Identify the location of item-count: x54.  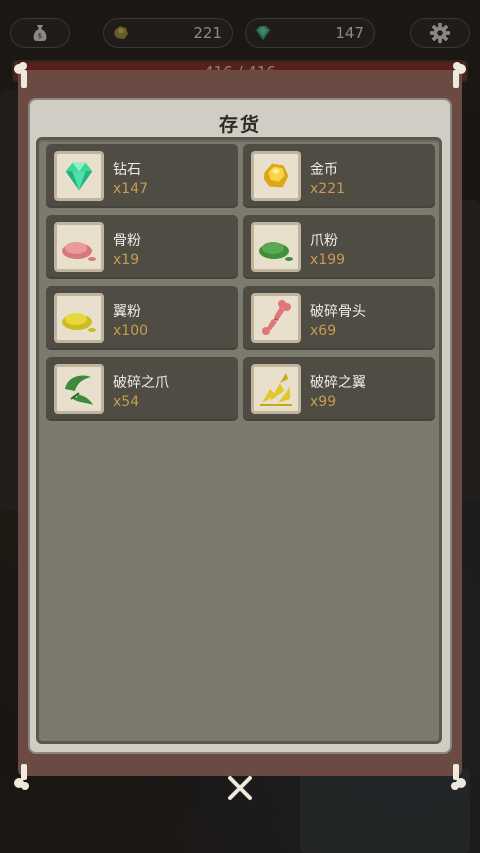
(126, 402).